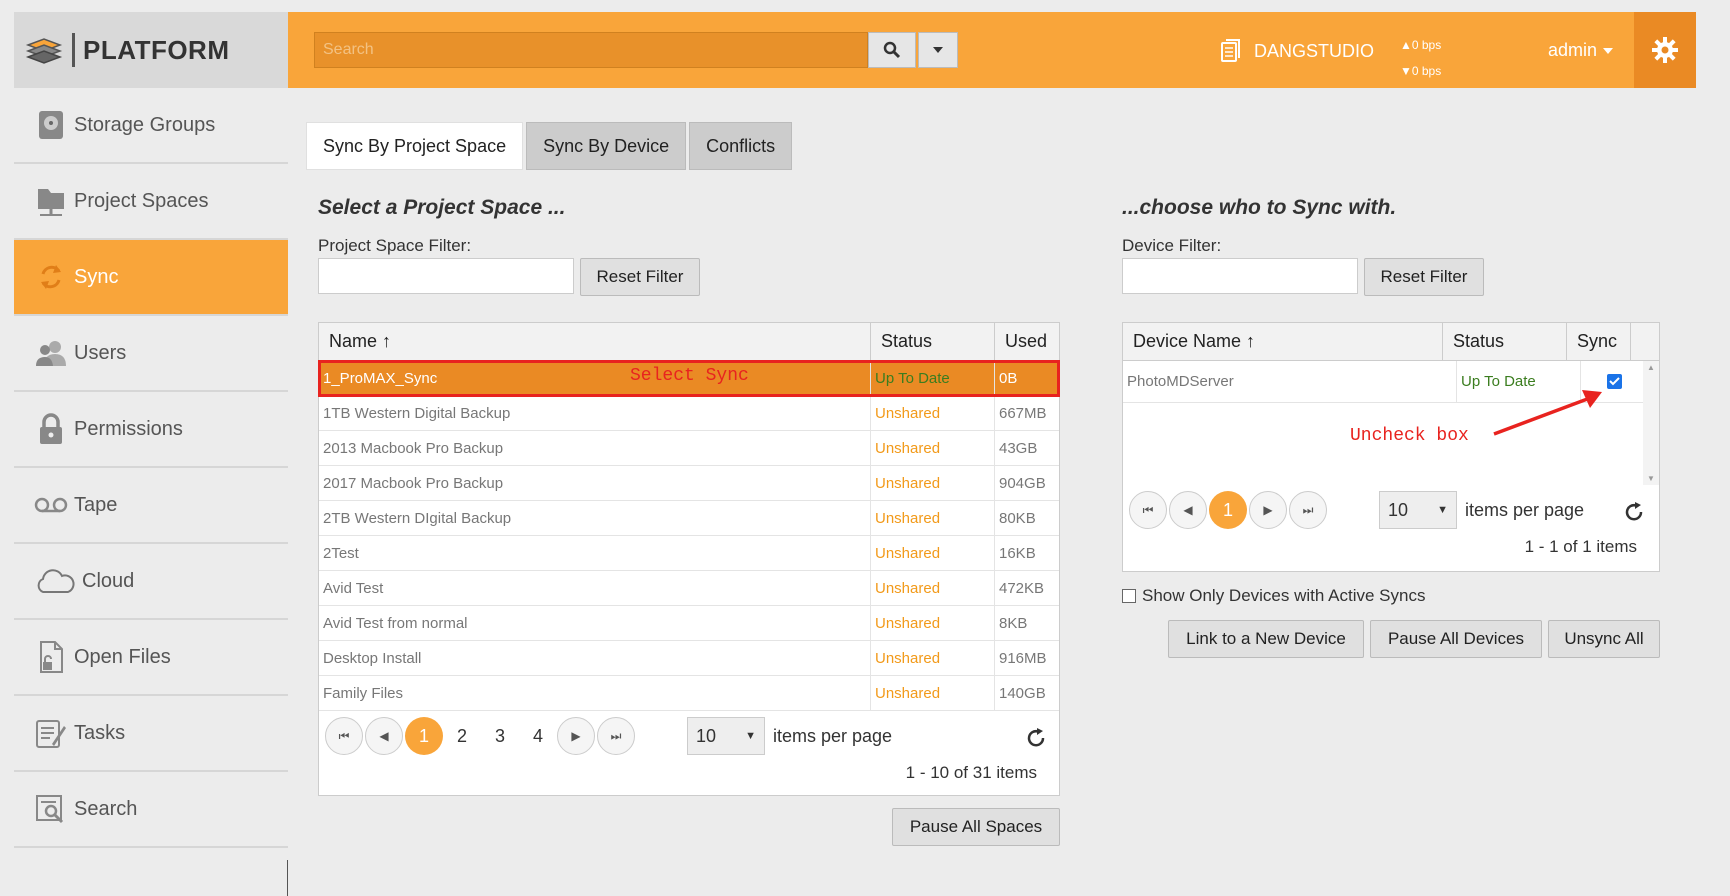 The image size is (1730, 896). Describe the element at coordinates (1008, 378) in the screenshot. I see `cell-used: 0B` at that location.